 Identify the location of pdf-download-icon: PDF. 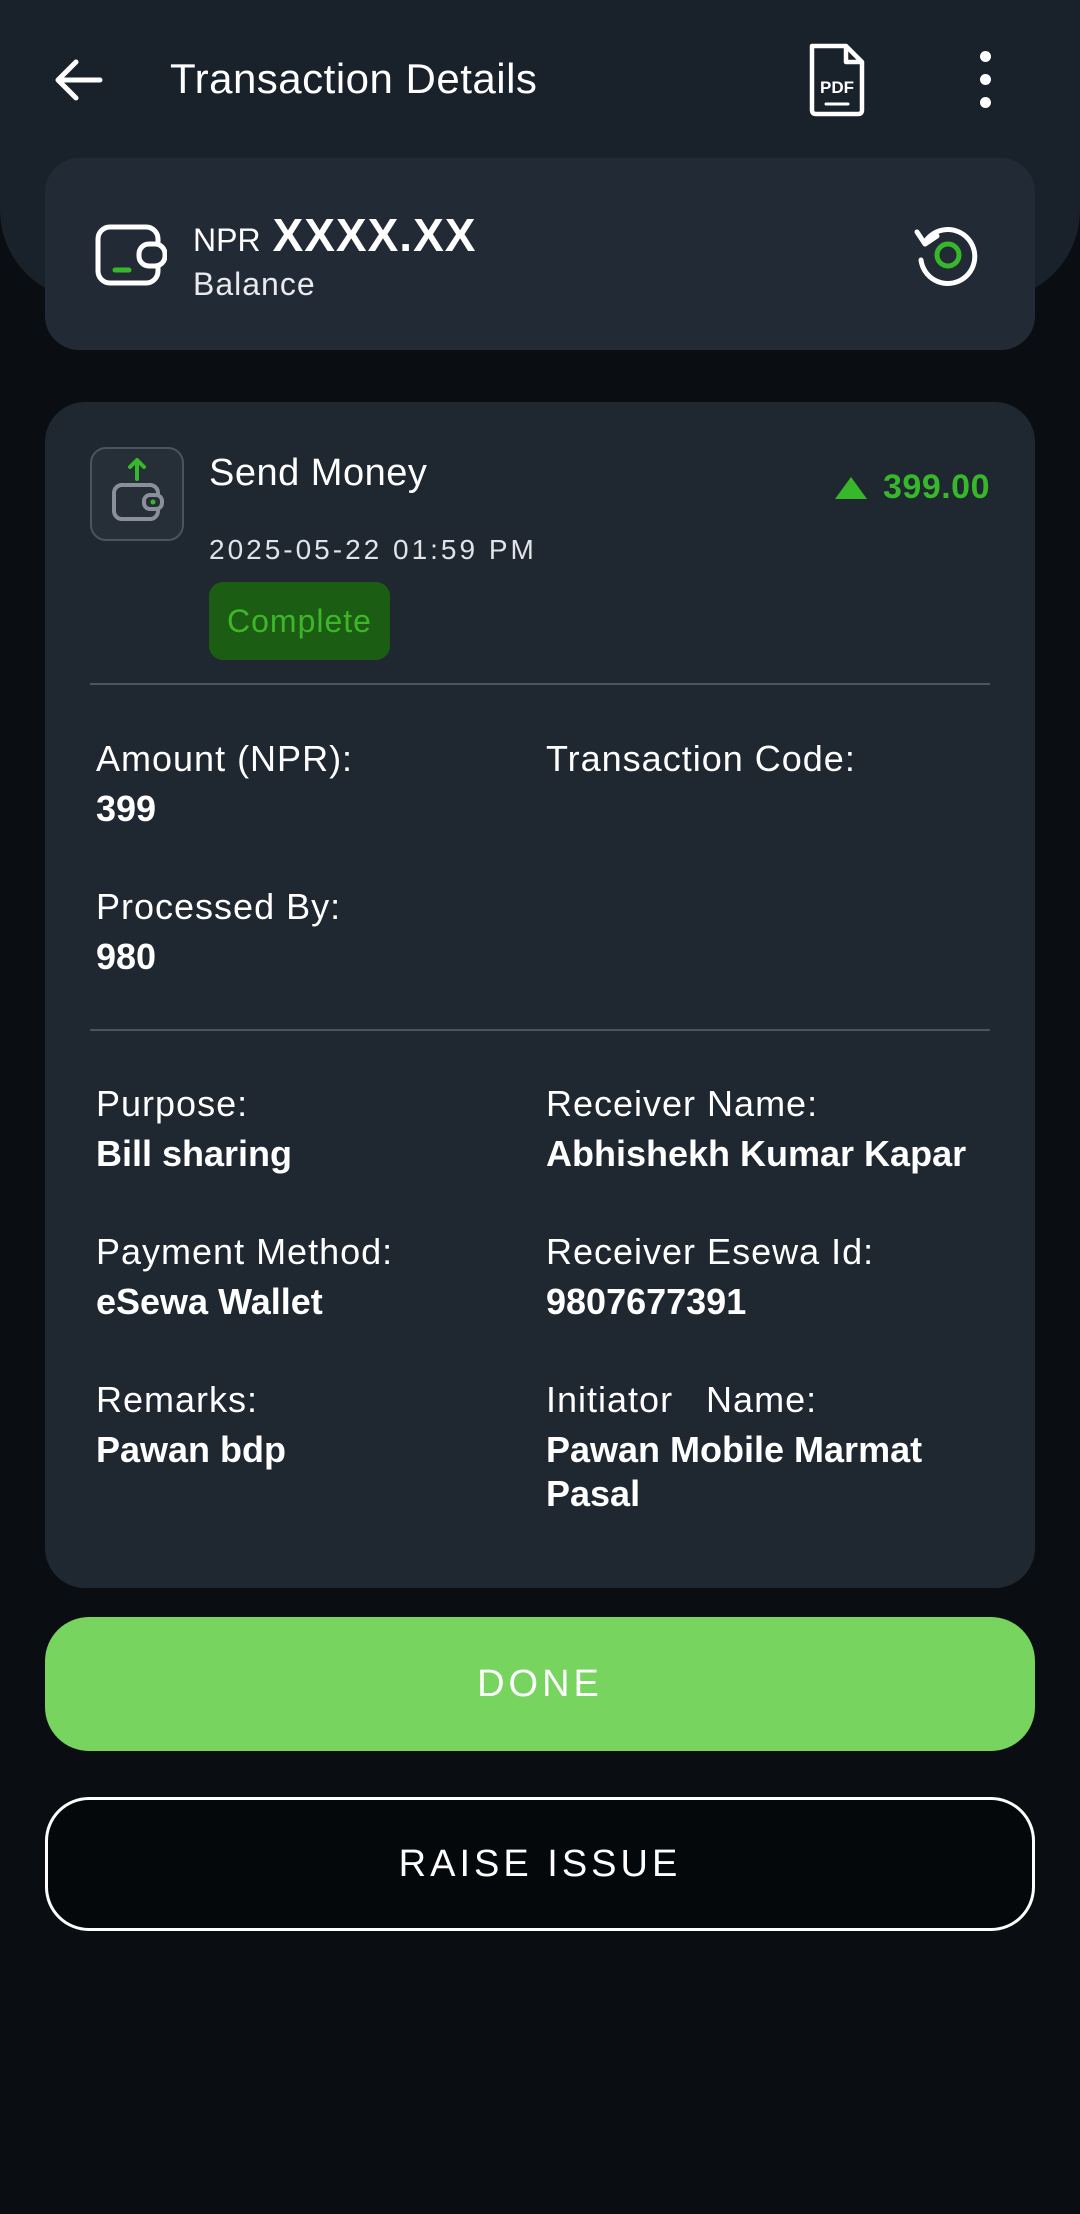
(837, 80).